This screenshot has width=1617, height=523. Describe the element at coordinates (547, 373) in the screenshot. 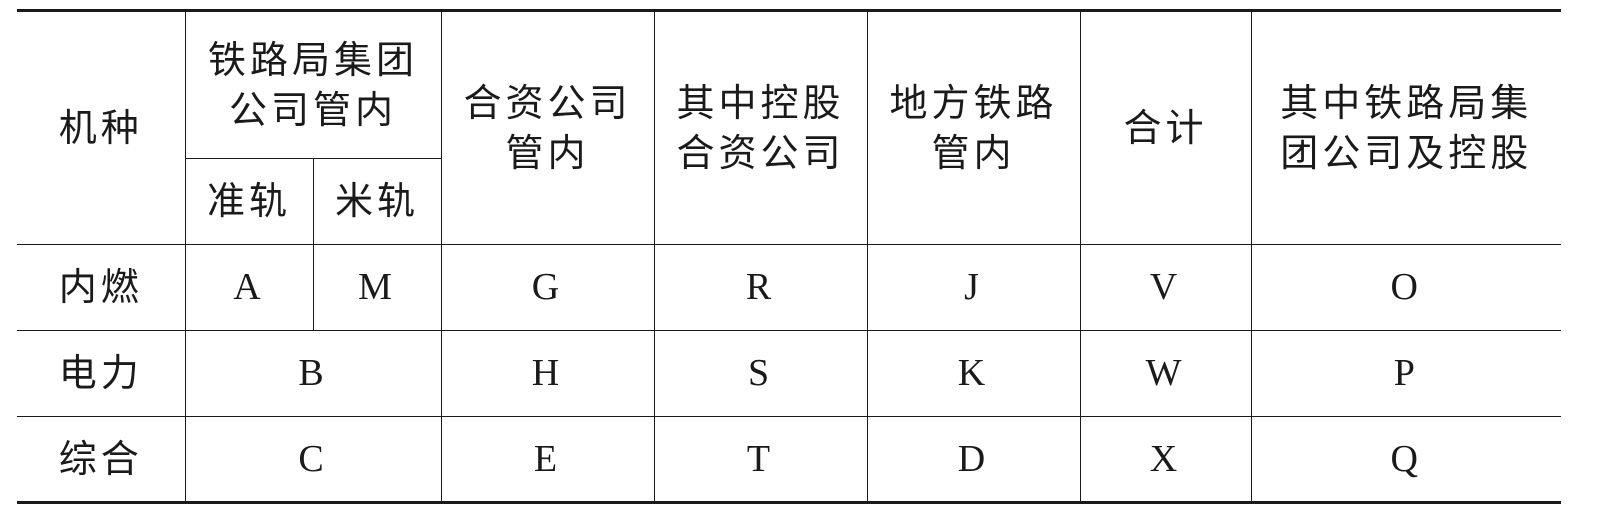

I see `cell-joint-venture: H` at that location.